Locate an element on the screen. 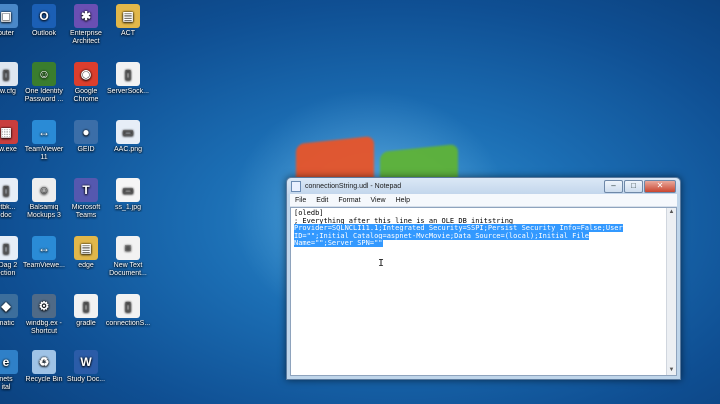 This screenshot has width=720, height=404. minimize-button: – is located at coordinates (613, 186).